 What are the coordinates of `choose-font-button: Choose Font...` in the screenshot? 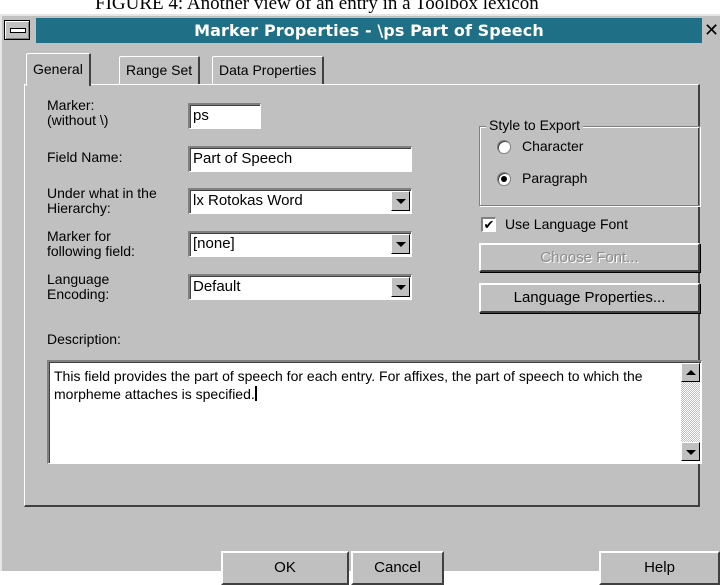 It's located at (589, 257).